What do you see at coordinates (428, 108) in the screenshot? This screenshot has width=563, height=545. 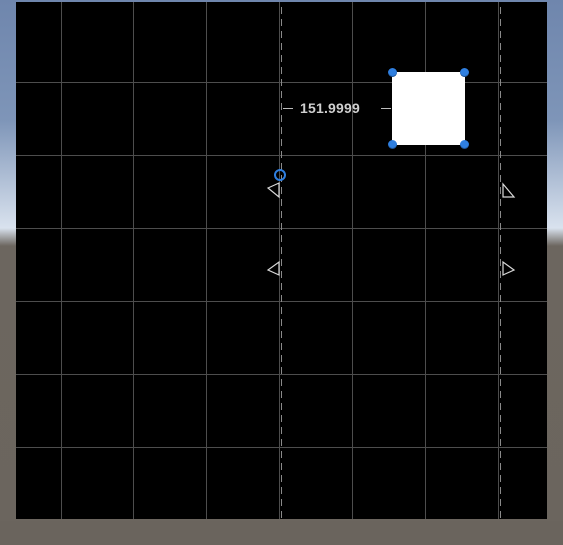 I see `selected-ui-rect` at bounding box center [428, 108].